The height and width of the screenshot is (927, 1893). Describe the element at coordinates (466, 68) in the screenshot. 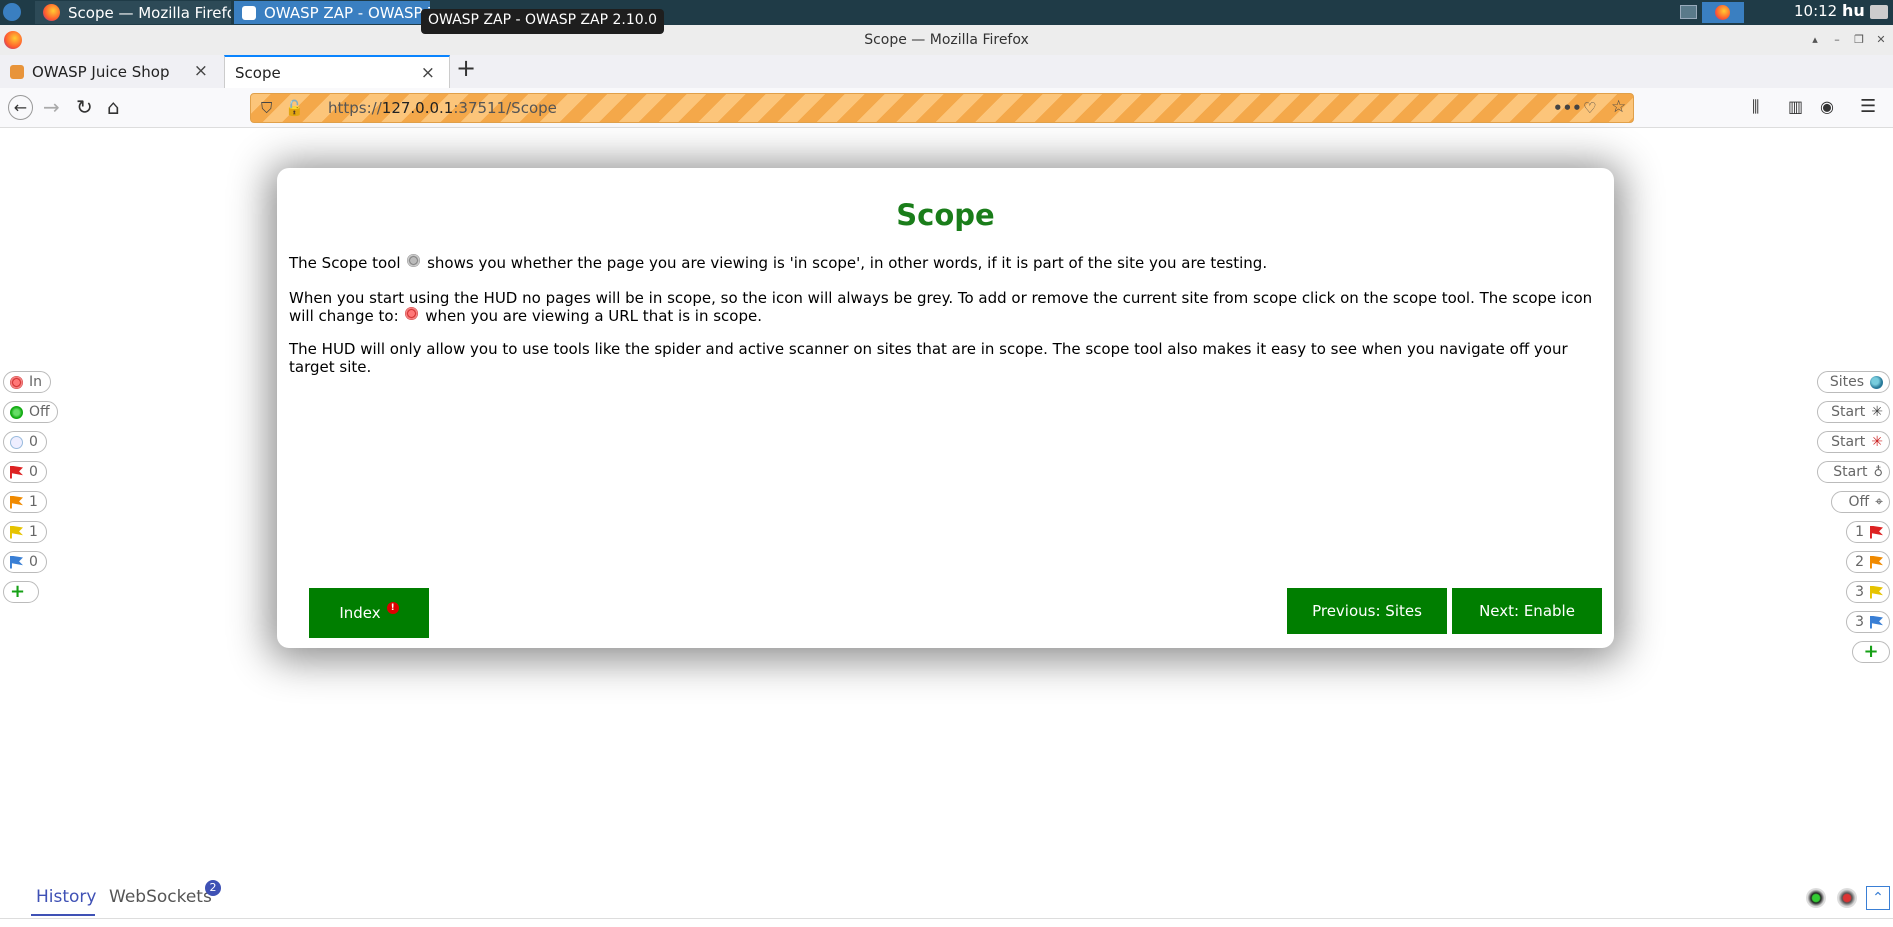

I see `new-tab-icon: +` at that location.